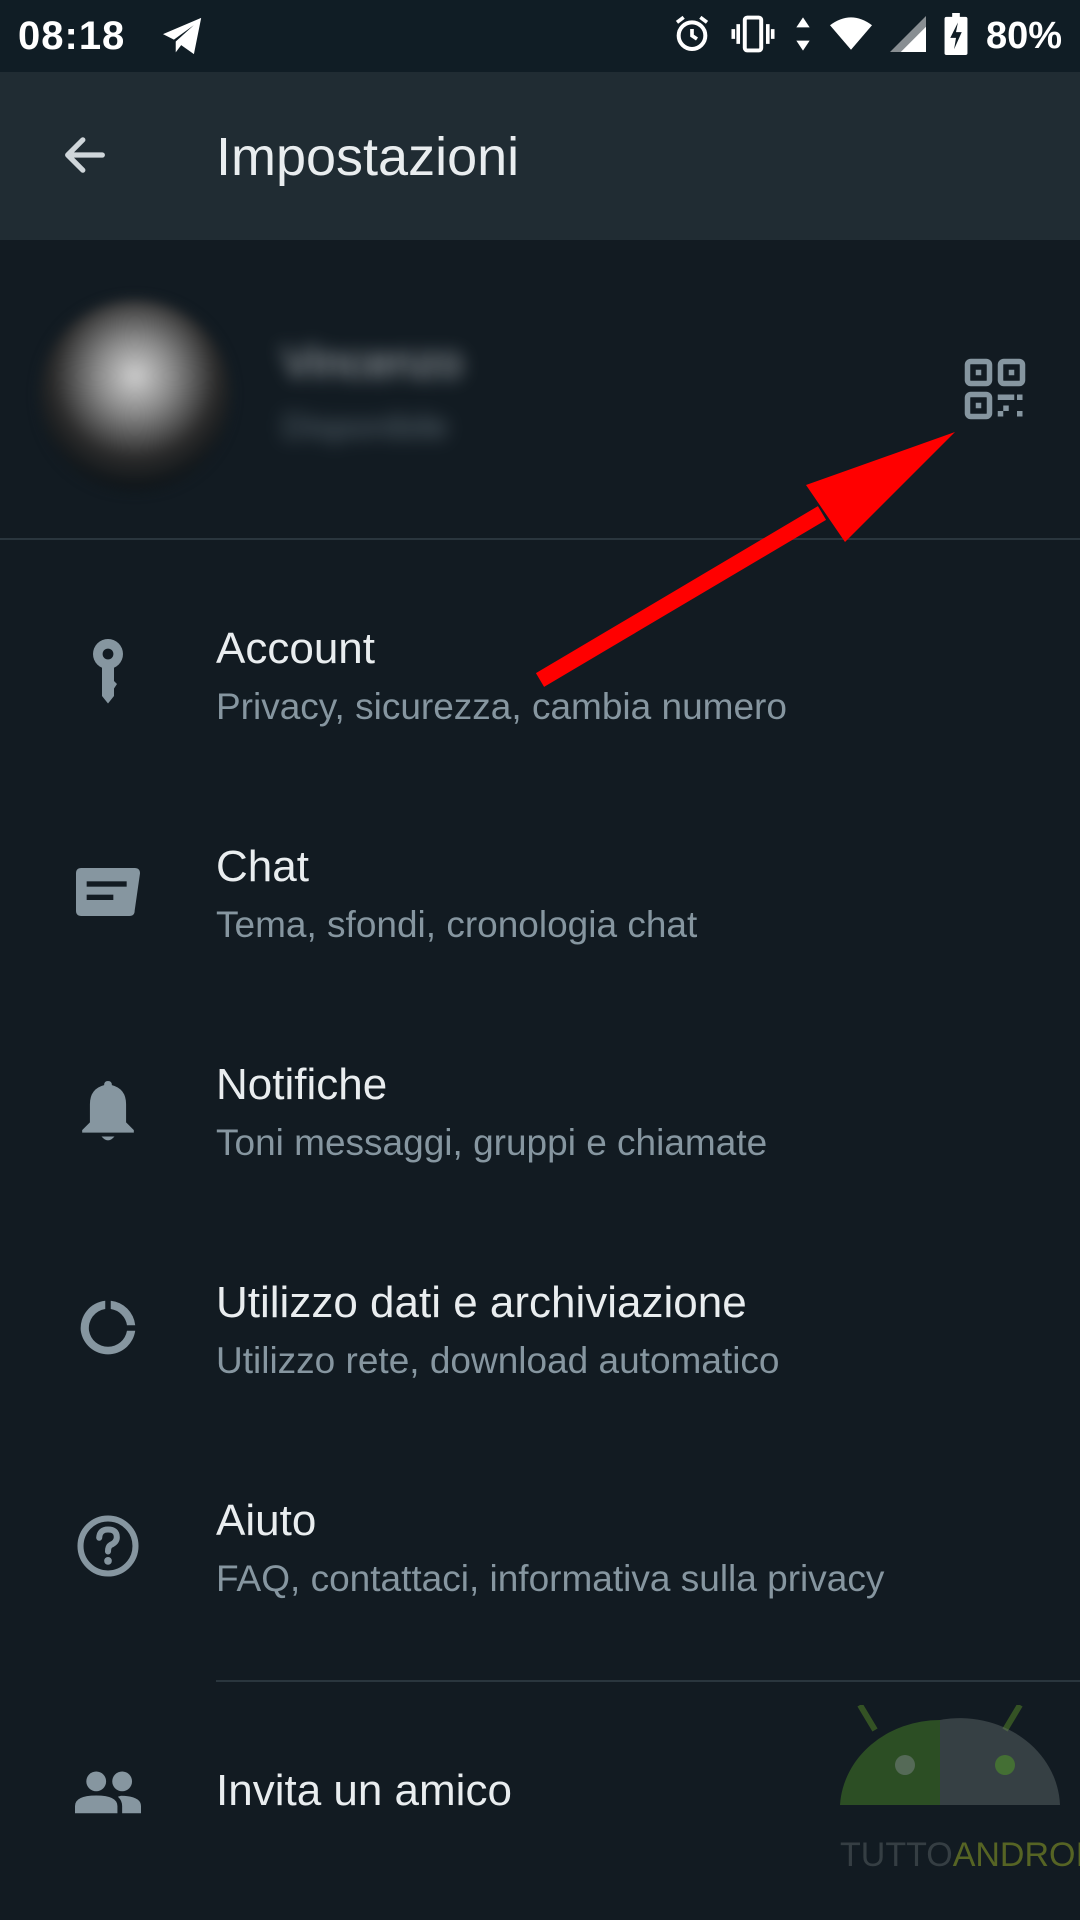  I want to click on qr-code-icon, so click(995, 389).